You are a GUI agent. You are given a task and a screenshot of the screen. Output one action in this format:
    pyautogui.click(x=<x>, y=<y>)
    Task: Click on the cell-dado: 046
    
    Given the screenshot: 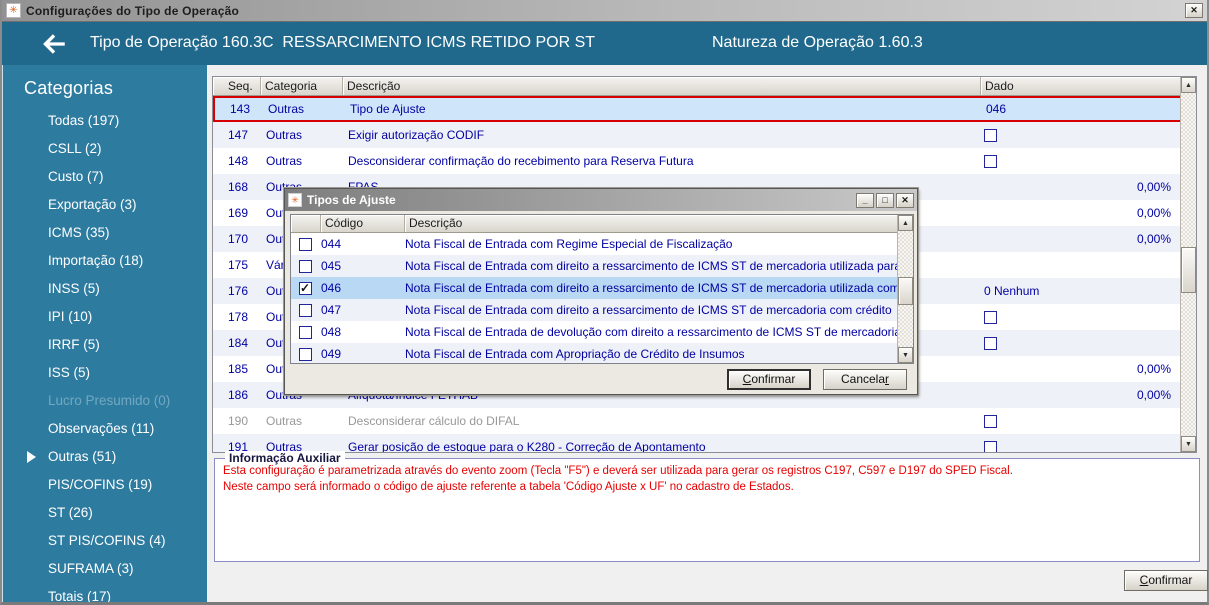 What is the action you would take?
    pyautogui.click(x=996, y=109)
    